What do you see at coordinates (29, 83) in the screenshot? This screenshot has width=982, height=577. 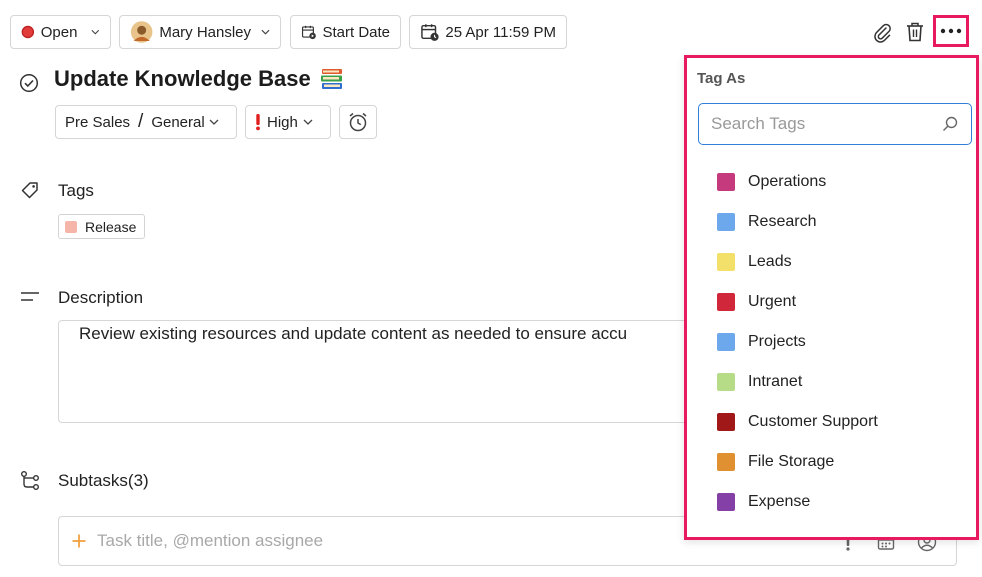 I see `complete-check-icon` at bounding box center [29, 83].